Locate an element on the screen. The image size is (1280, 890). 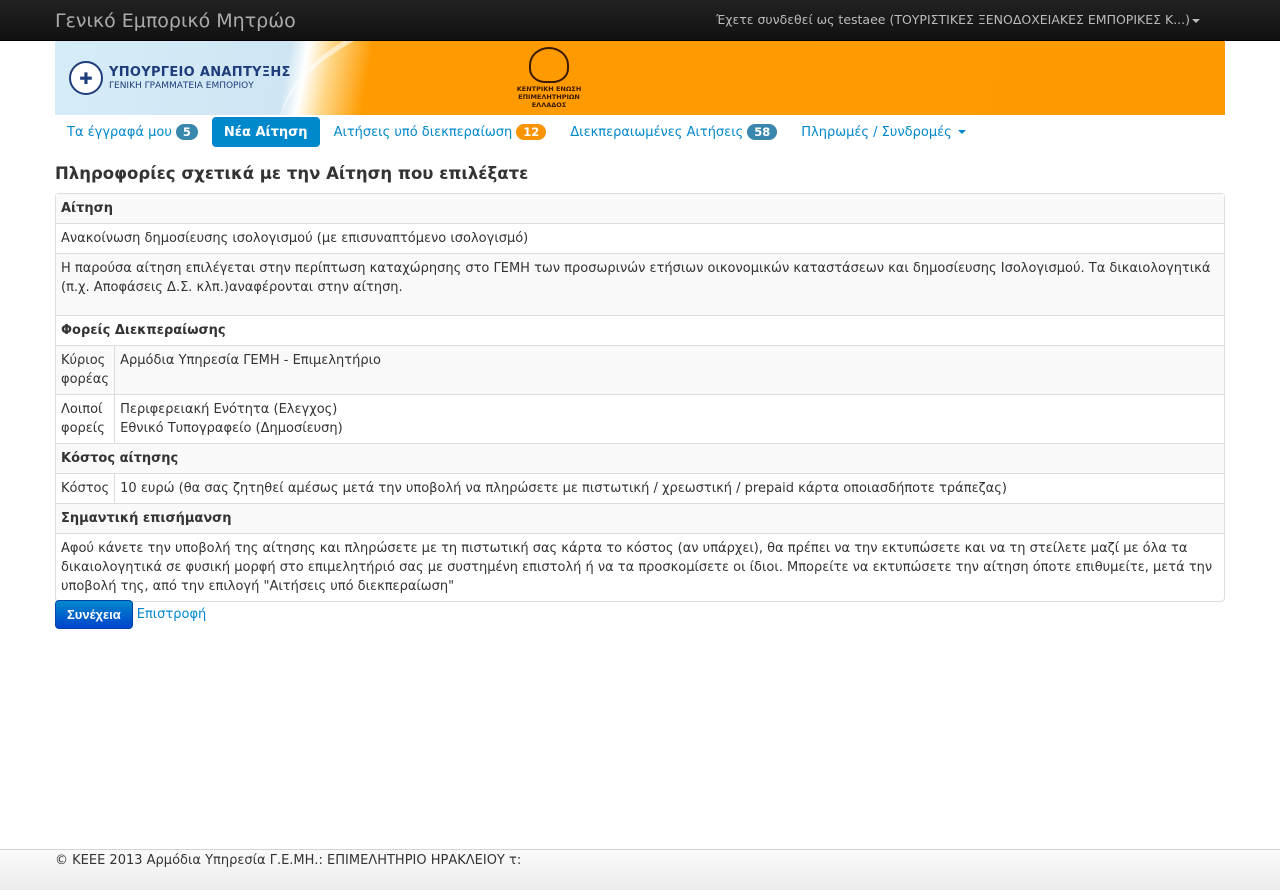
other-agency-item: Περιφερειακή Ενότητα (Ελεγχος) is located at coordinates (229, 409).